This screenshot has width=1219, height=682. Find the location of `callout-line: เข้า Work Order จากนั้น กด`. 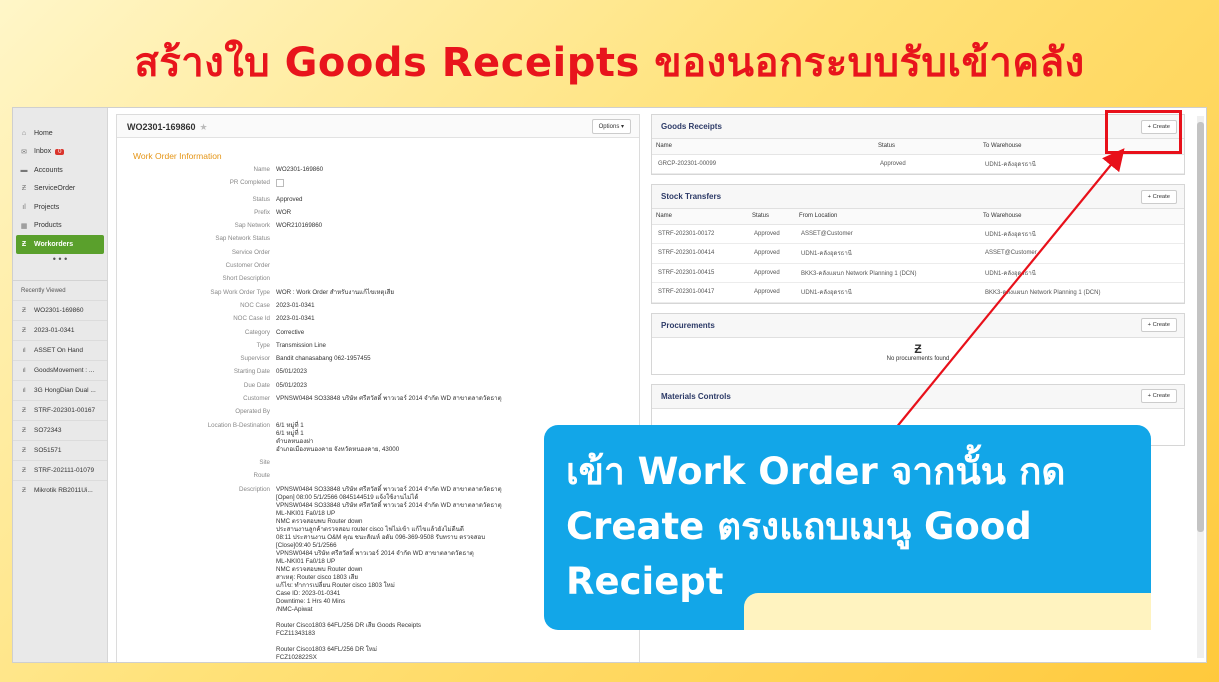

callout-line: เข้า Work Order จากนั้น กด is located at coordinates (816, 471).